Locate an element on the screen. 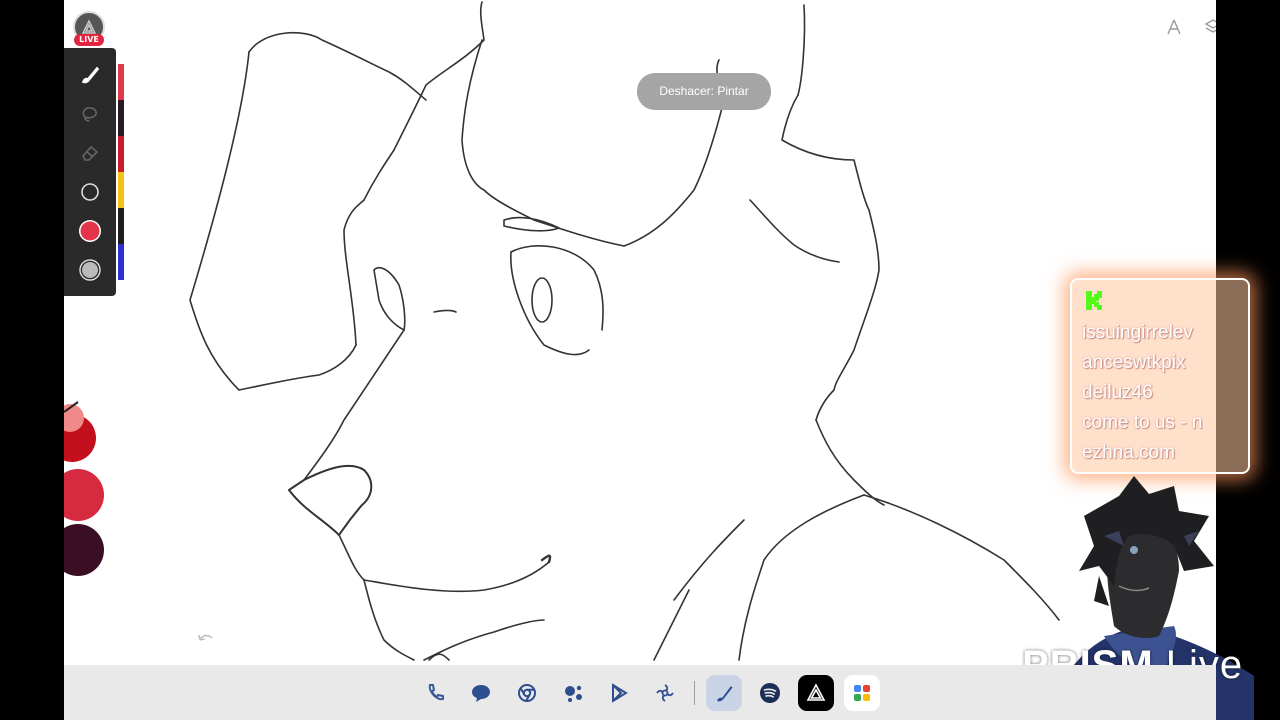 This screenshot has height=720, width=1280. assistant-icon is located at coordinates (573, 693).